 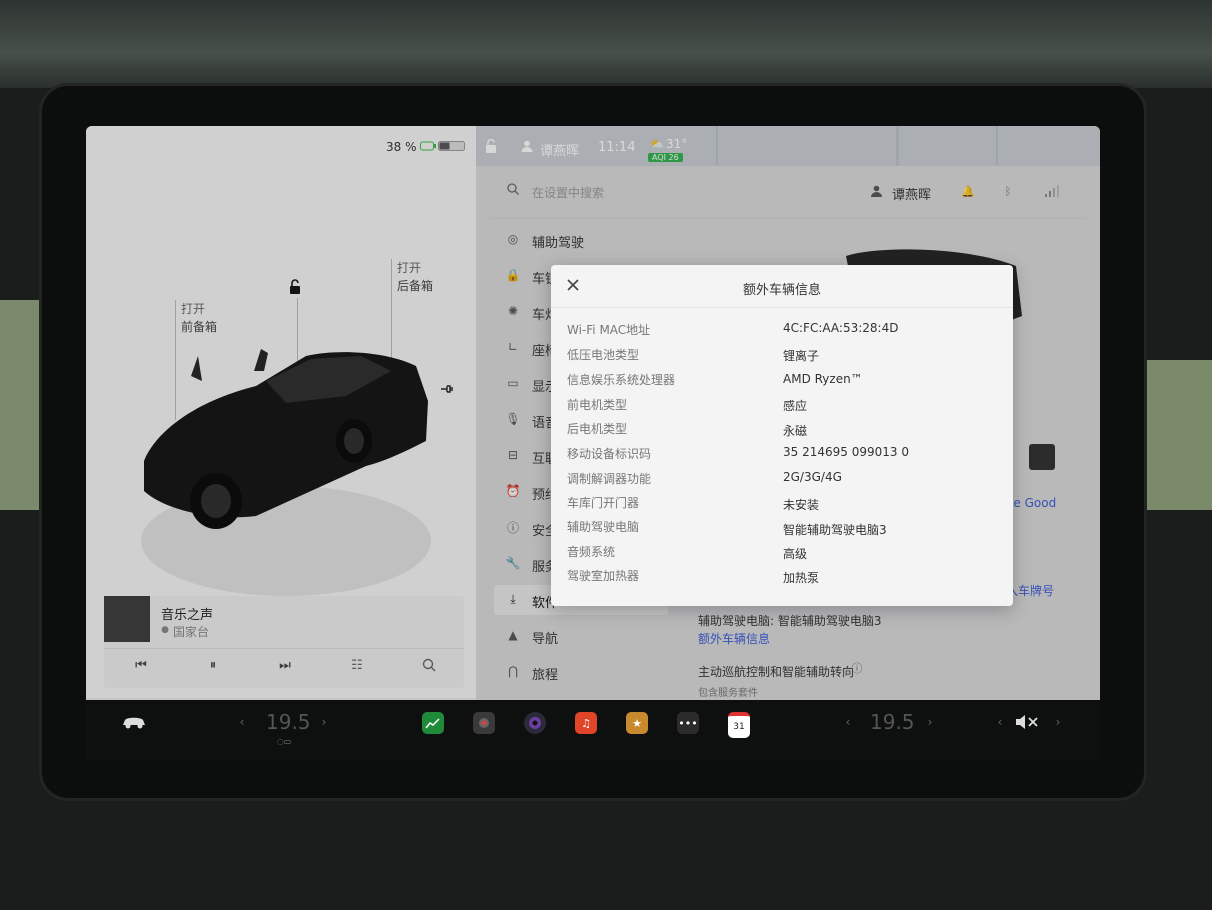 What do you see at coordinates (930, 722) in the screenshot?
I see `passenger-temp-up-icon: ›` at bounding box center [930, 722].